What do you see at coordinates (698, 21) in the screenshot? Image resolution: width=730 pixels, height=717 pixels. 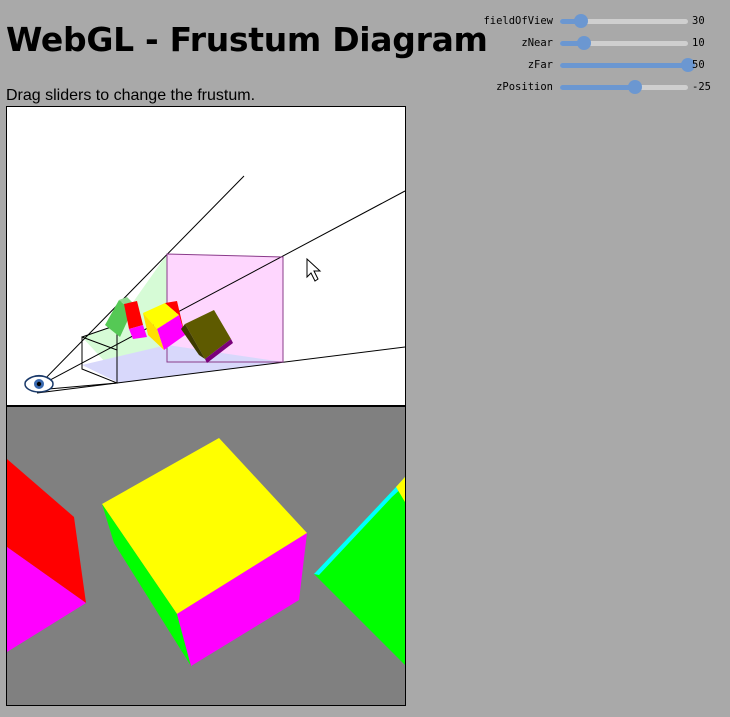 I see `slider-value-fieldOfView: 30` at bounding box center [698, 21].